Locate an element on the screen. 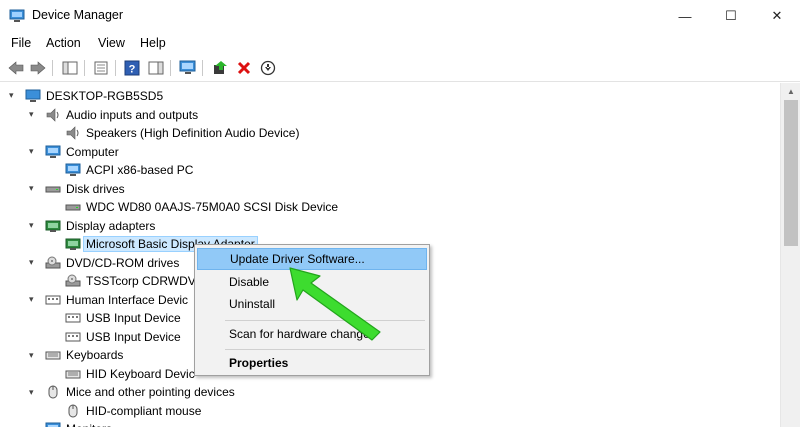 This screenshot has width=800, height=427. tree-node-label: DVD/CD-ROM drives is located at coordinates (123, 262).